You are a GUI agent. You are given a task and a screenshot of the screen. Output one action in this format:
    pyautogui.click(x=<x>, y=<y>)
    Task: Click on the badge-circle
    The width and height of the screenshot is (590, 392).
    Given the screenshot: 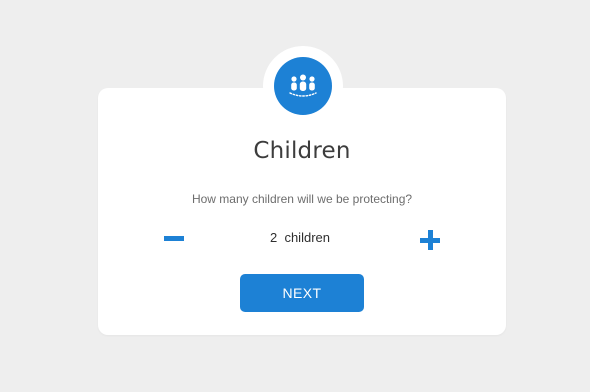 What is the action you would take?
    pyautogui.click(x=303, y=86)
    